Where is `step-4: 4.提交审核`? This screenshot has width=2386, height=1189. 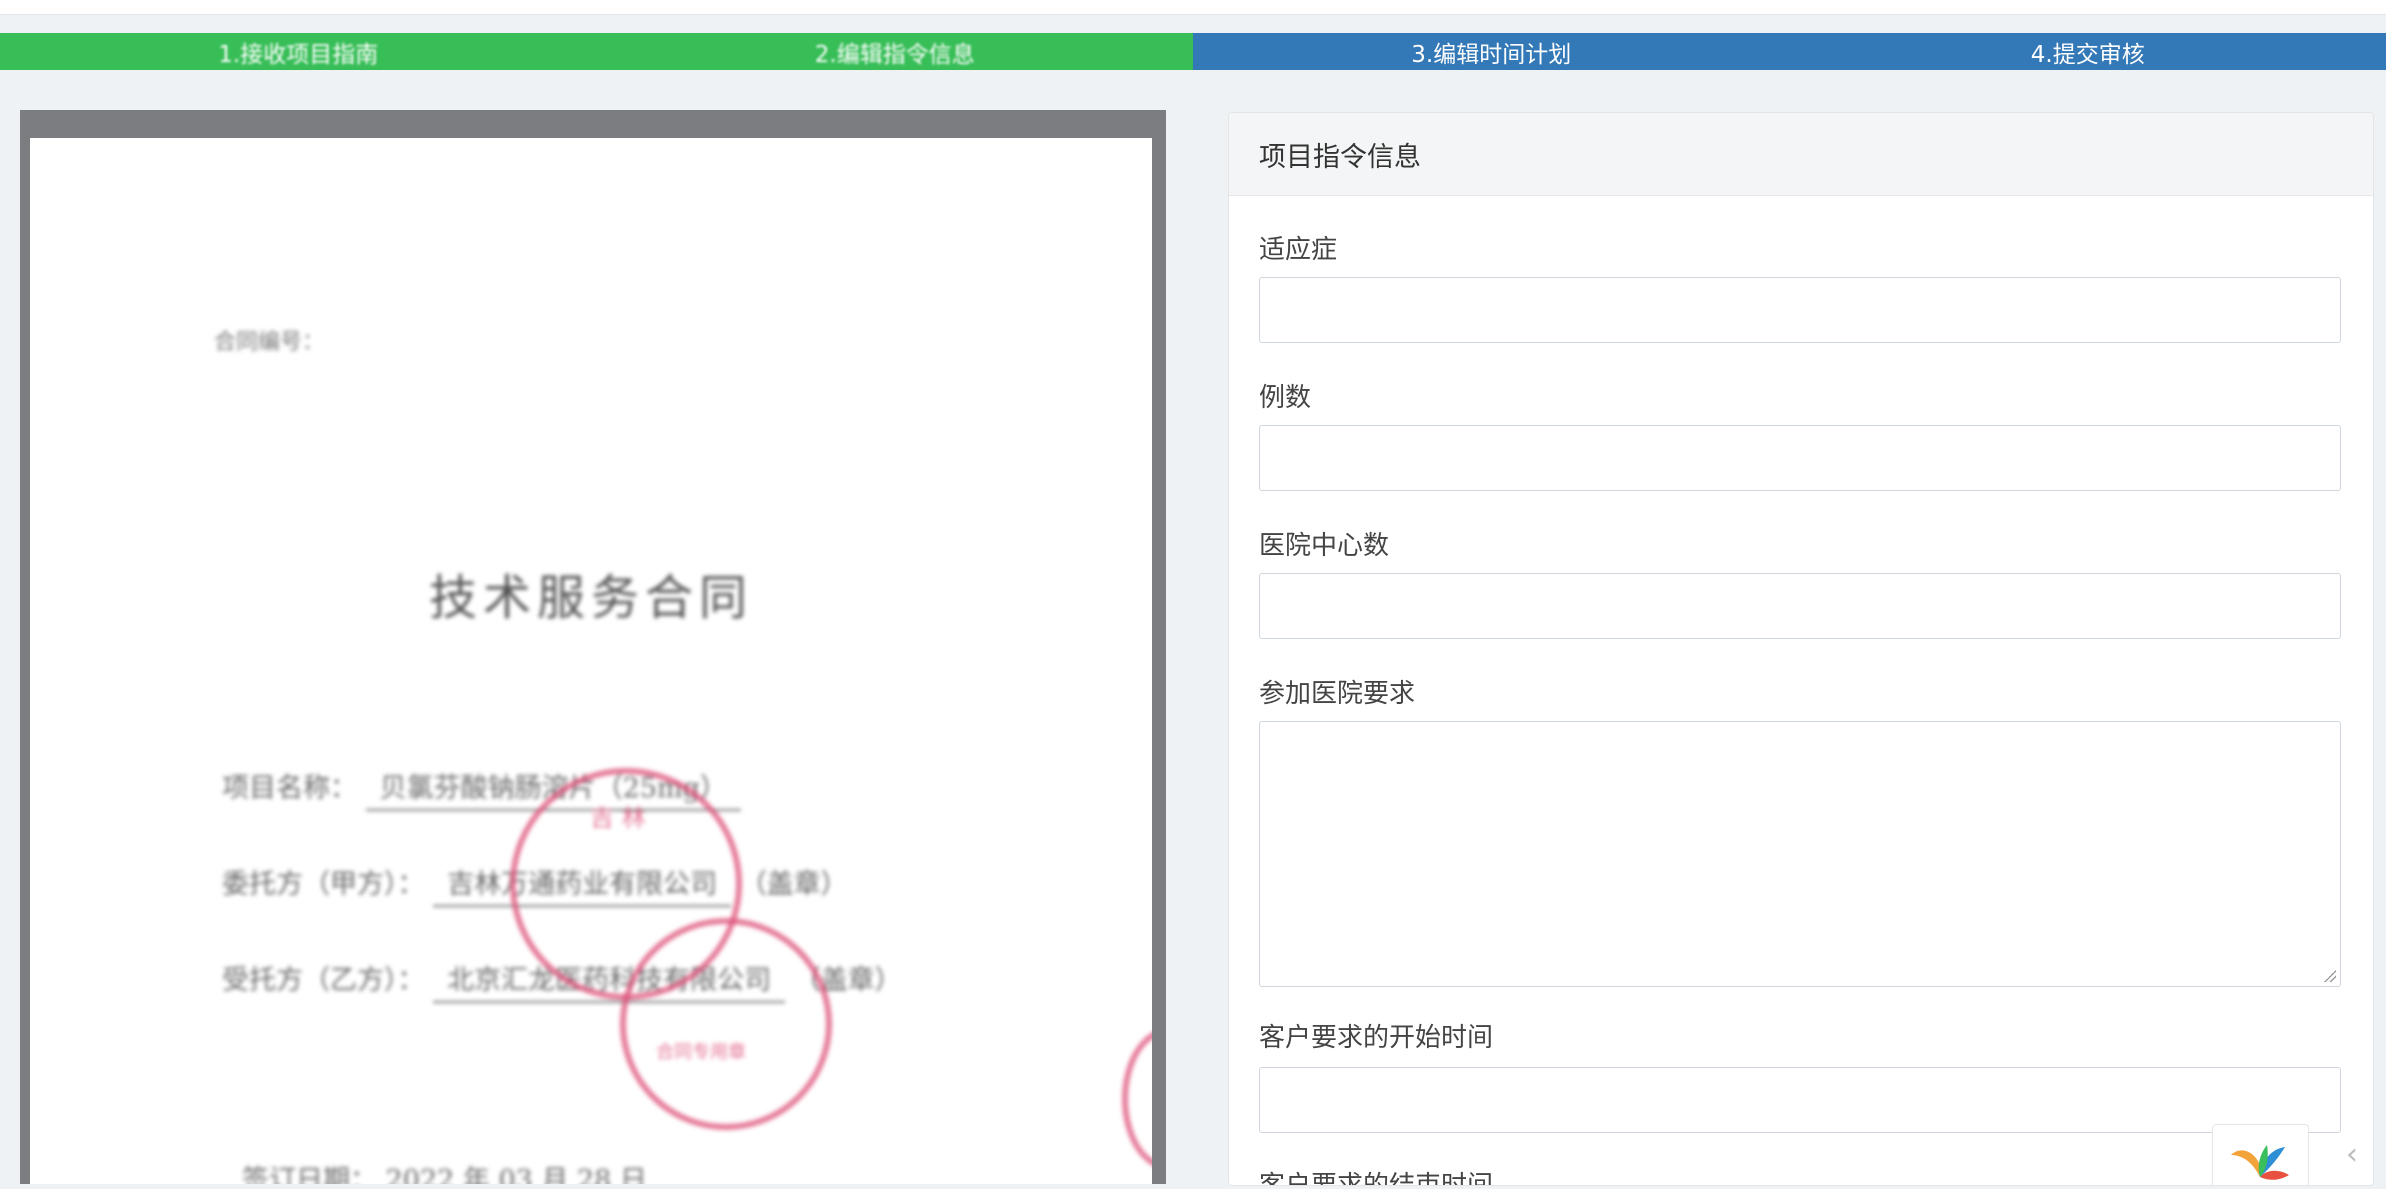
step-4: 4.提交审核 is located at coordinates (2088, 51).